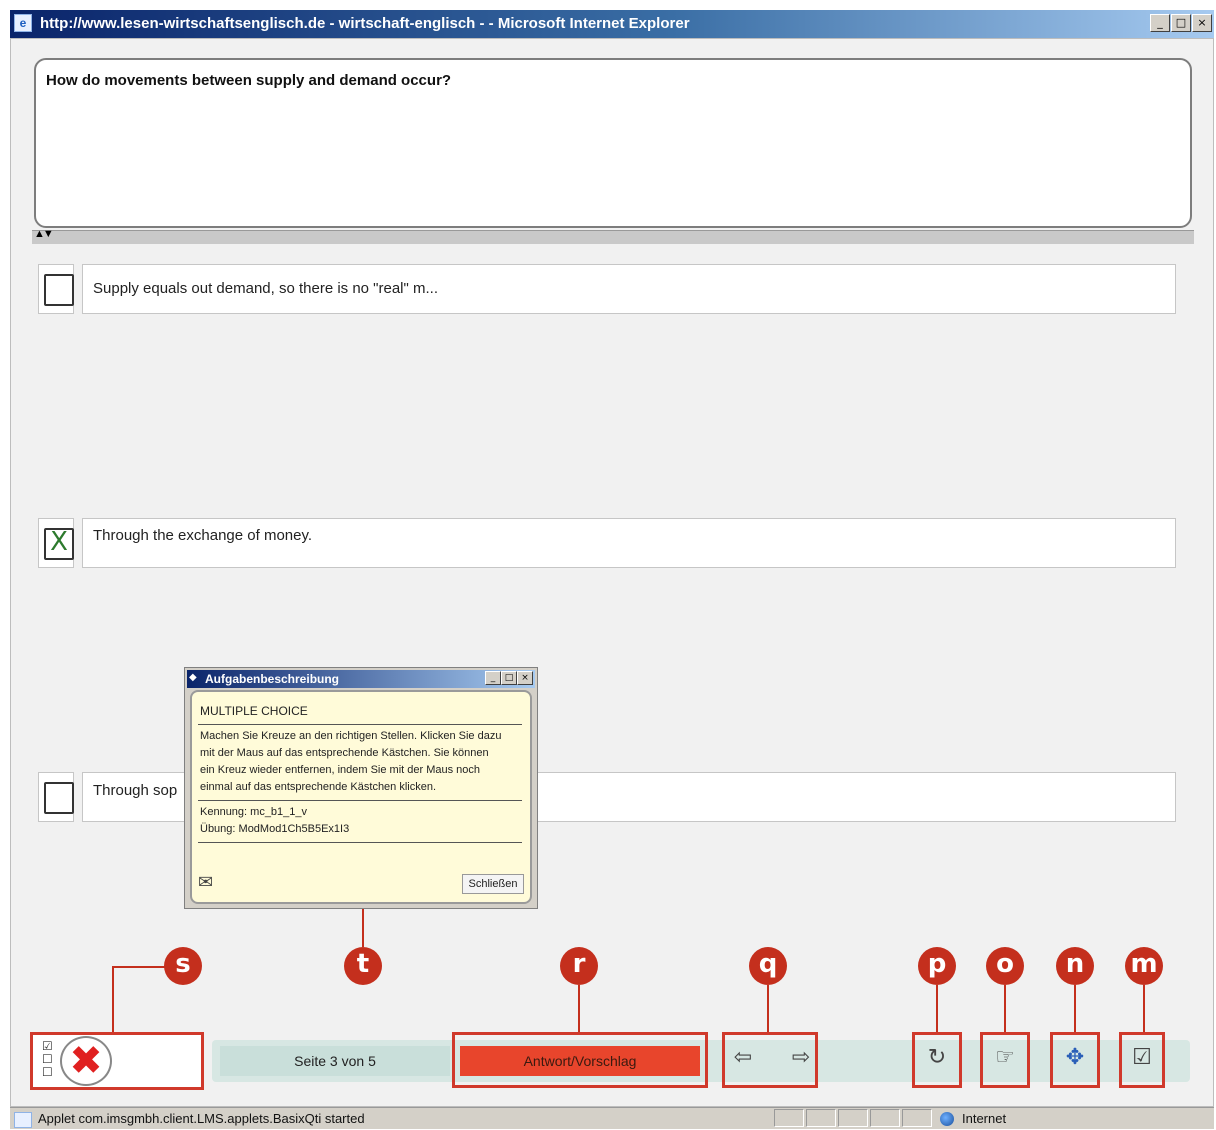  Describe the element at coordinates (1075, 1057) in the screenshot. I see `group-icon: ✥` at that location.